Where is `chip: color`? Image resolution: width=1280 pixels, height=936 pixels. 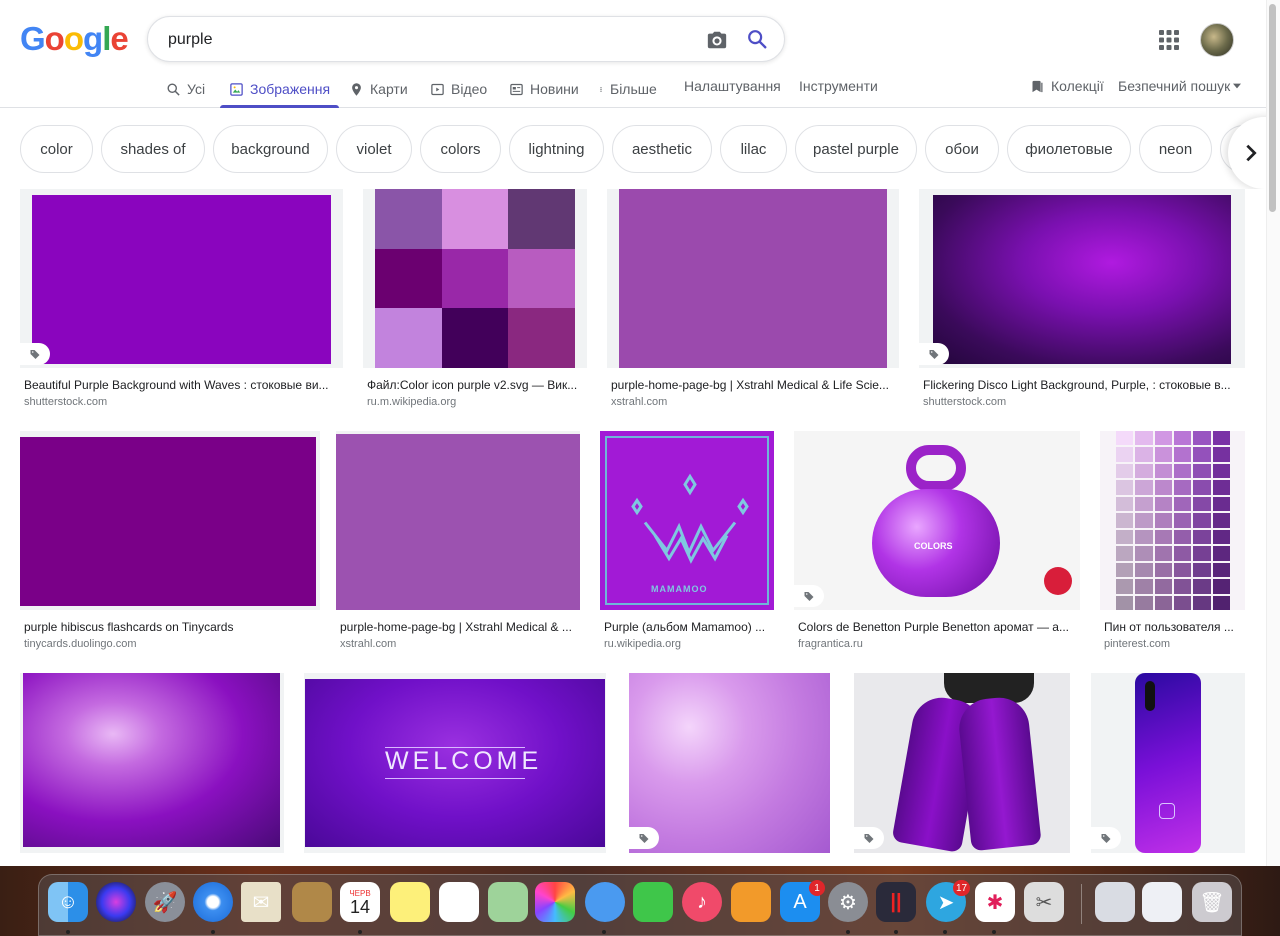
chip: color is located at coordinates (56, 149).